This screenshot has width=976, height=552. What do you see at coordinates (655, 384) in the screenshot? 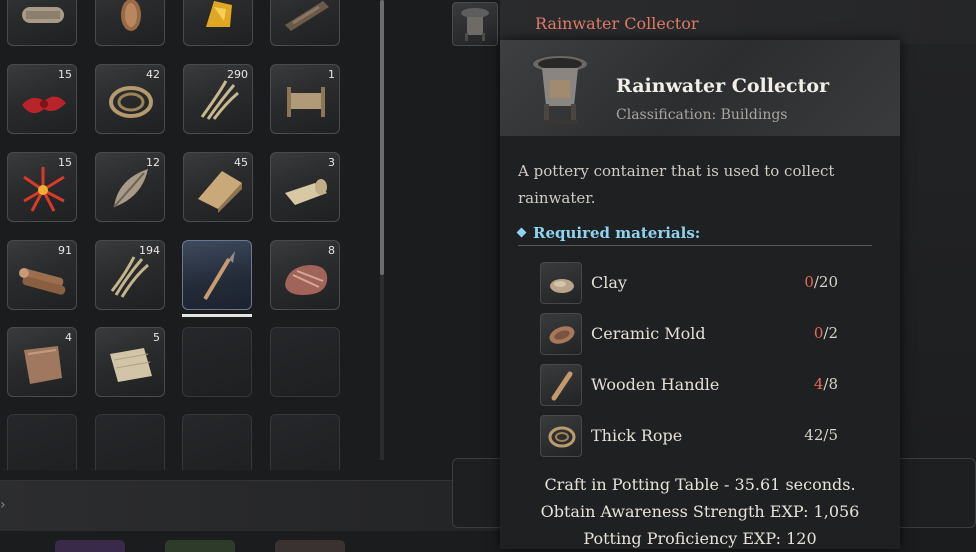
I see `material-name: Wooden Handle` at bounding box center [655, 384].